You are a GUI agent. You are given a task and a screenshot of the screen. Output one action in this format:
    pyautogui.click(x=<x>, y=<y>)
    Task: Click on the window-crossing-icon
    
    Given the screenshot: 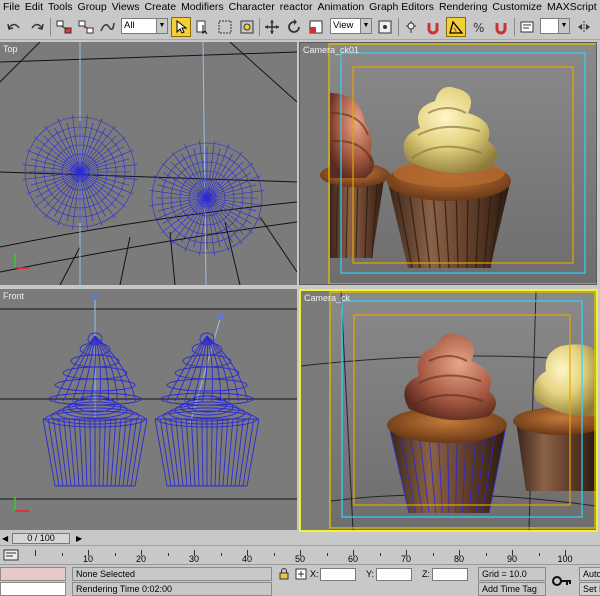 What is the action you would take?
    pyautogui.click(x=247, y=27)
    